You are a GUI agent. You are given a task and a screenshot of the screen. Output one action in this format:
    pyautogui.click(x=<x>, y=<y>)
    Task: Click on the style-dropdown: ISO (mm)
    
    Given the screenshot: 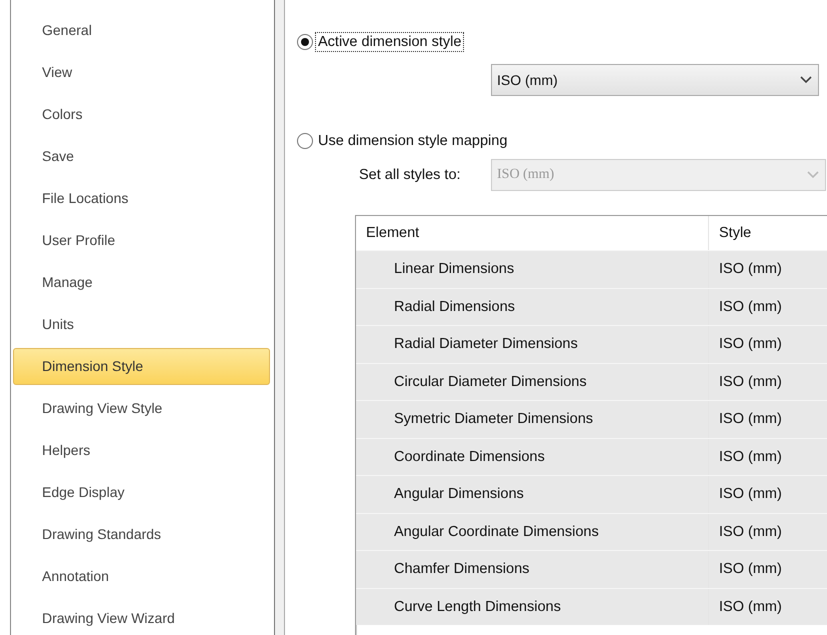 What is the action you would take?
    pyautogui.click(x=655, y=80)
    